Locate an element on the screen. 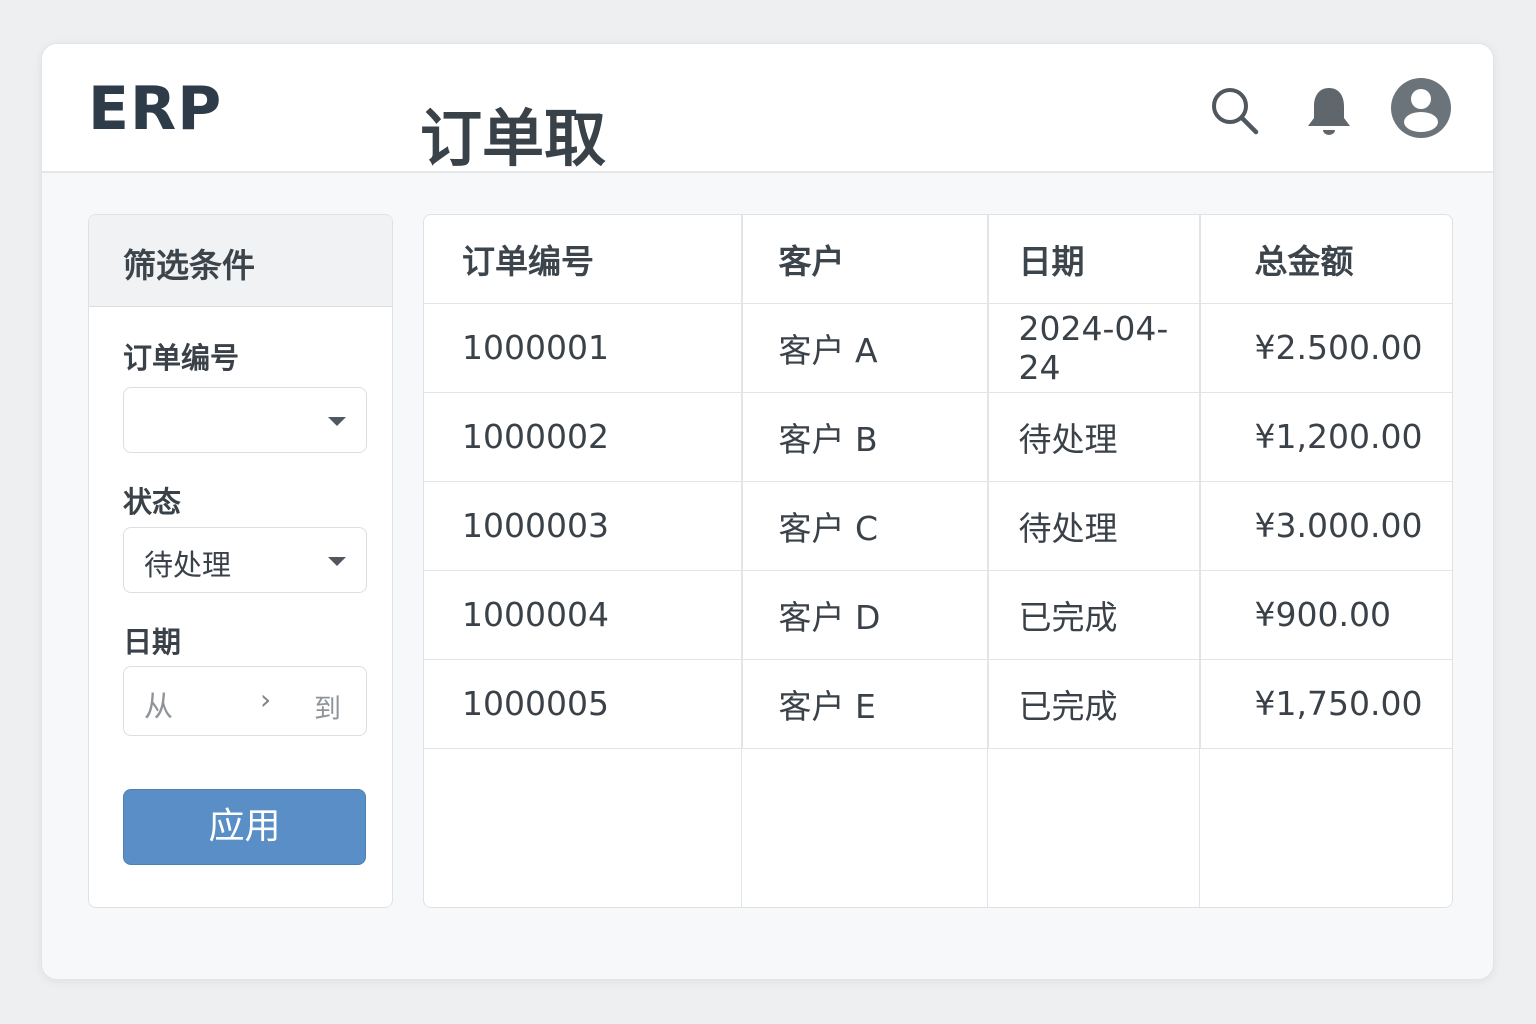 The width and height of the screenshot is (1536, 1024). order-no-cell: 1000001 is located at coordinates (583, 348).